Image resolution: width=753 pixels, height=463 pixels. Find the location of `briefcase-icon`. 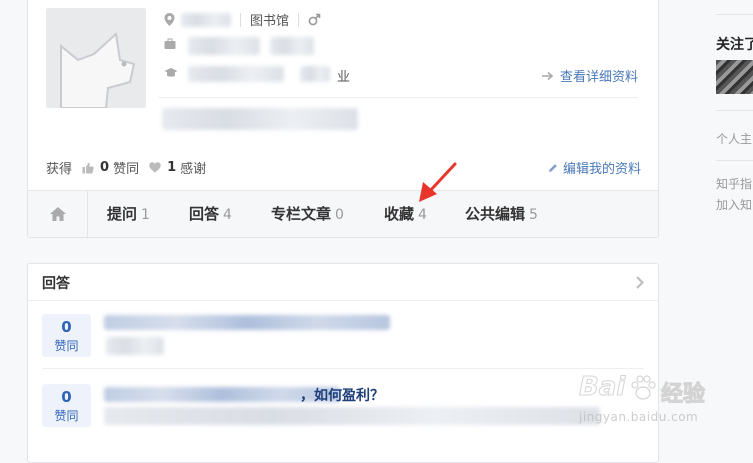

briefcase-icon is located at coordinates (170, 44).